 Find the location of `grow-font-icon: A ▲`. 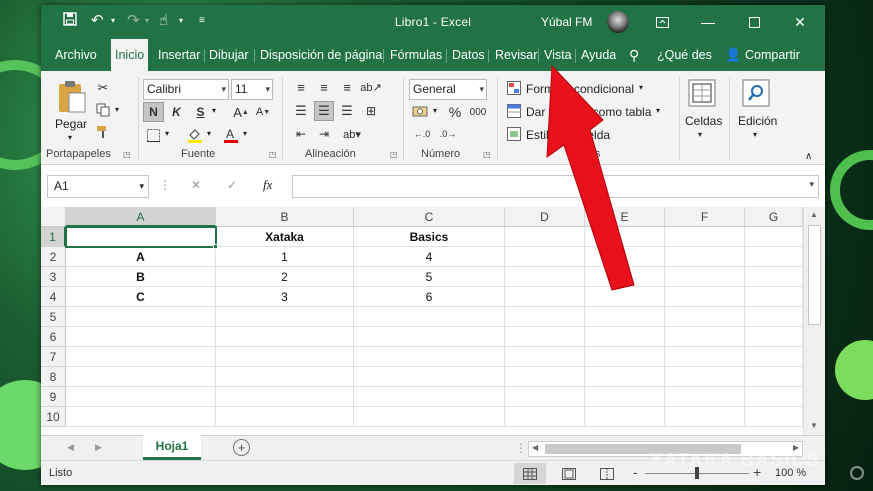

grow-font-icon: A ▲ is located at coordinates (241, 112).